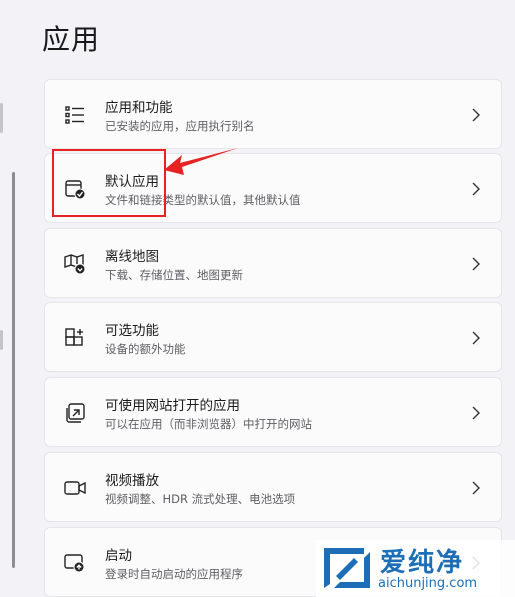  What do you see at coordinates (422, 563) in the screenshot?
I see `watermark-brand: 爱纯净` at bounding box center [422, 563].